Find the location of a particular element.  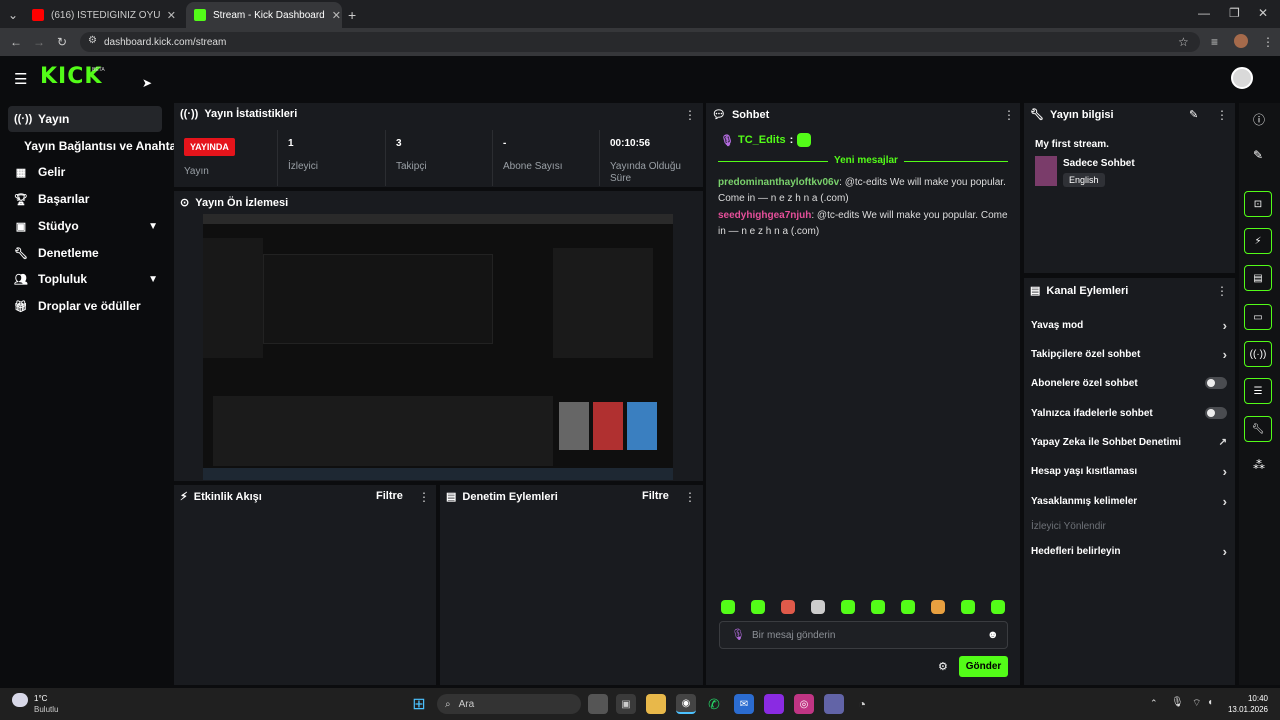

reading-list-icon: ≡ is located at coordinates (1214, 42).